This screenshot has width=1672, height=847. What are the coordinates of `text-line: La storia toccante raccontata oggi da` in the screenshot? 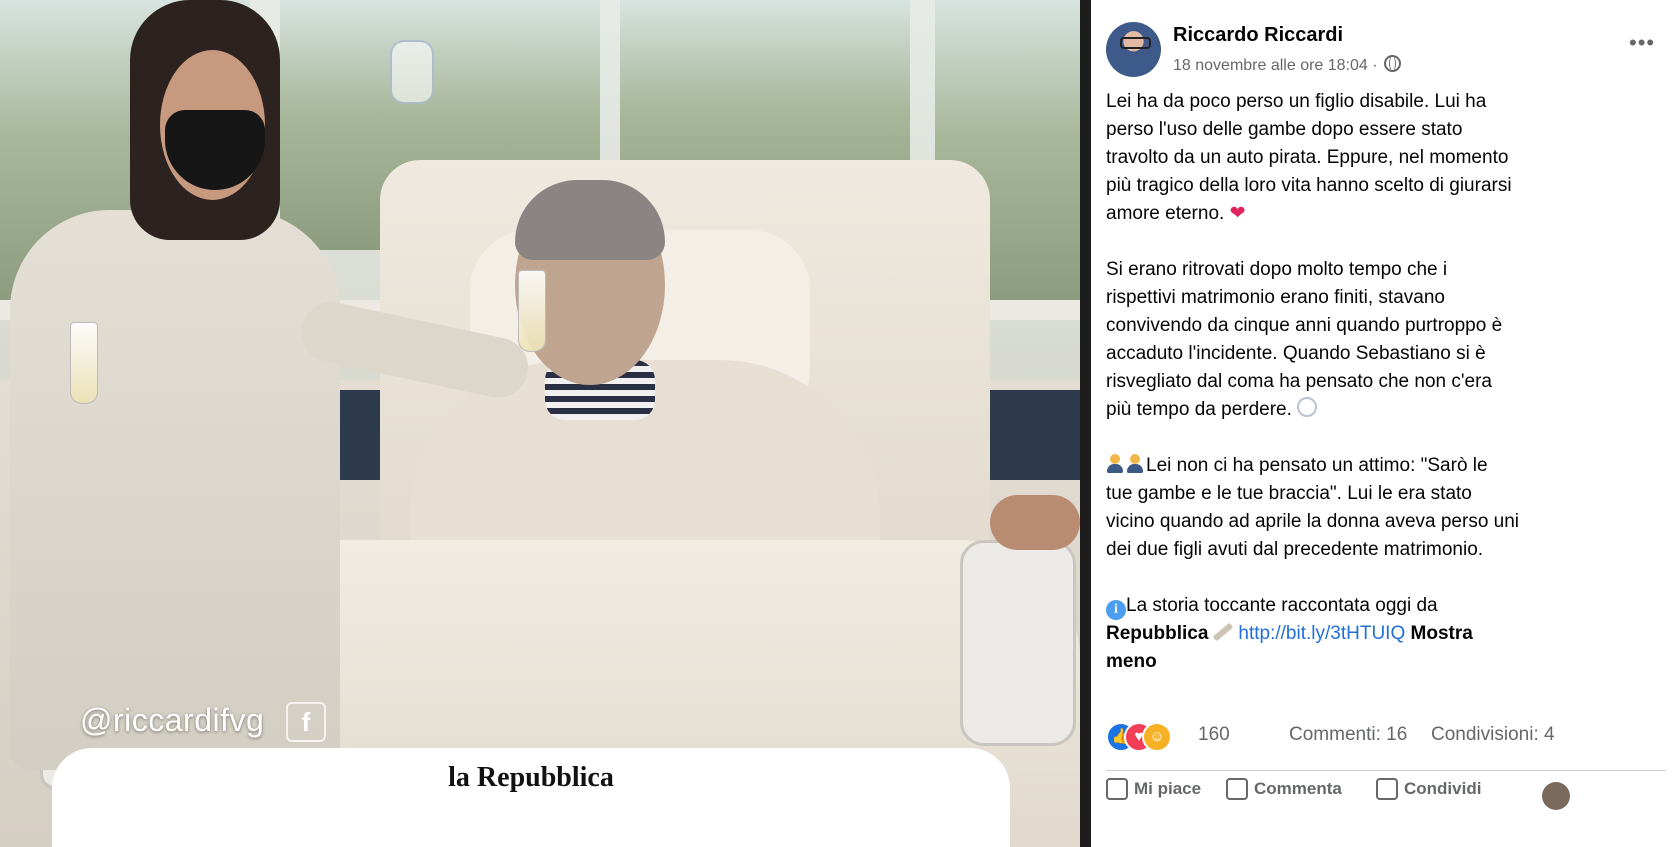 It's located at (1282, 605).